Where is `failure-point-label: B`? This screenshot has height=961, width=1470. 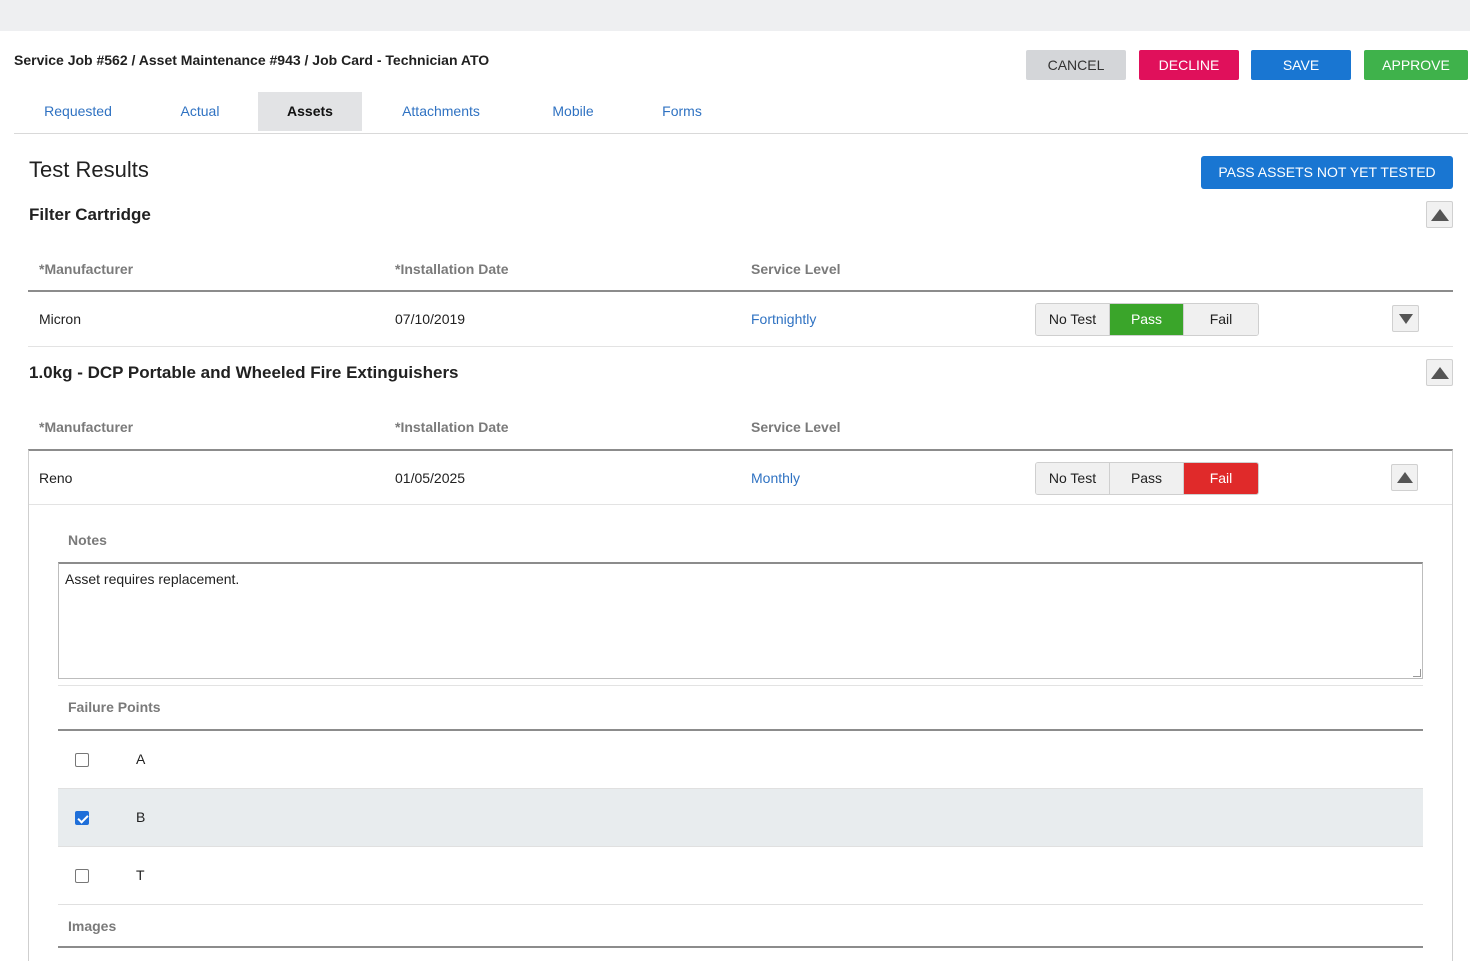 failure-point-label: B is located at coordinates (141, 817).